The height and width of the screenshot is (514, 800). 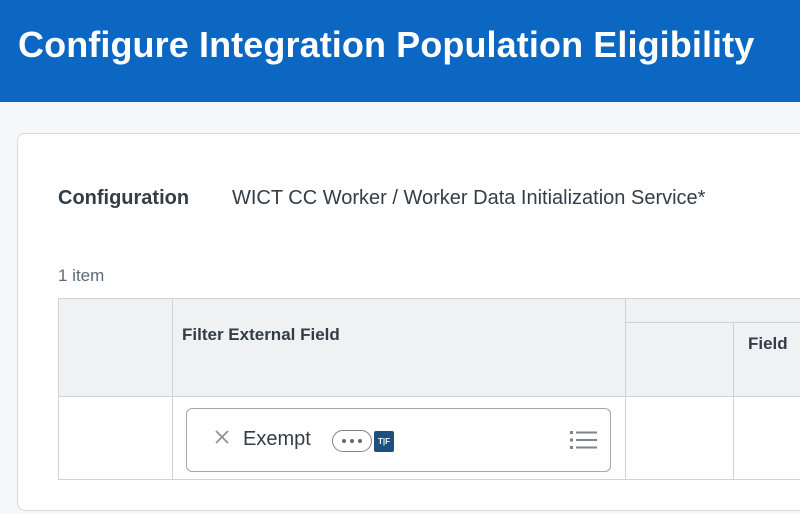 I want to click on selected-value: Exempt, so click(x=277, y=439).